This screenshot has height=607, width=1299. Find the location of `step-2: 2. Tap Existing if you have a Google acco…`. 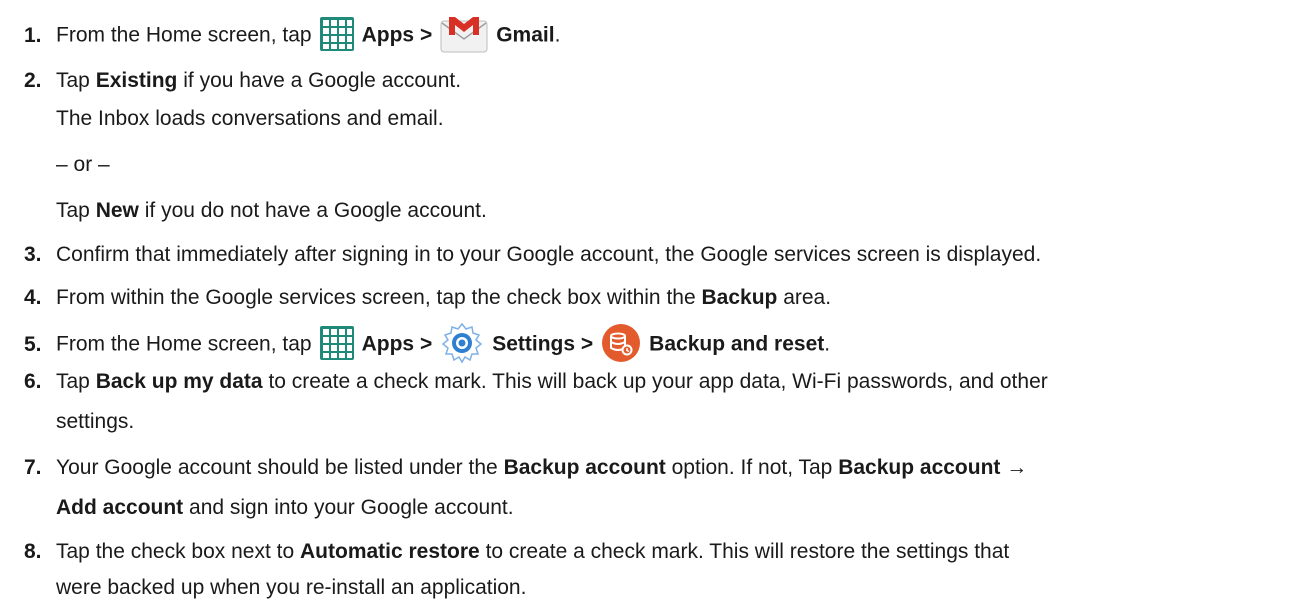

step-2: 2. Tap Existing if you have a Google acco… is located at coordinates (242, 81).